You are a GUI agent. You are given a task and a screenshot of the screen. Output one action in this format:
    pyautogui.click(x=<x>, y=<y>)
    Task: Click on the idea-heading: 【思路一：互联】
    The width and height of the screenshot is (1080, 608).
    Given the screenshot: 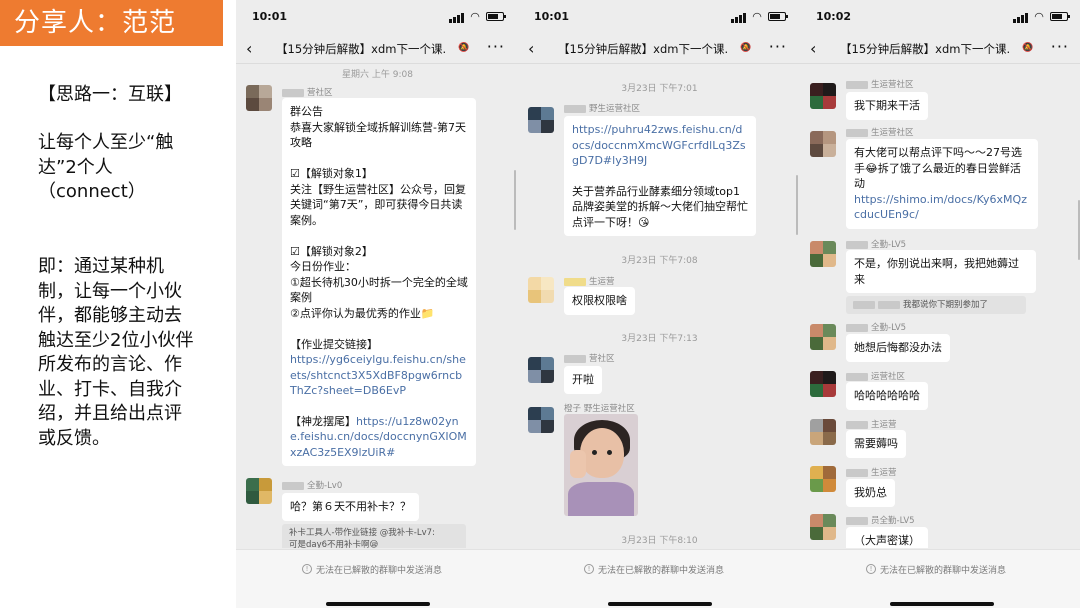 What is the action you would take?
    pyautogui.click(x=110, y=94)
    